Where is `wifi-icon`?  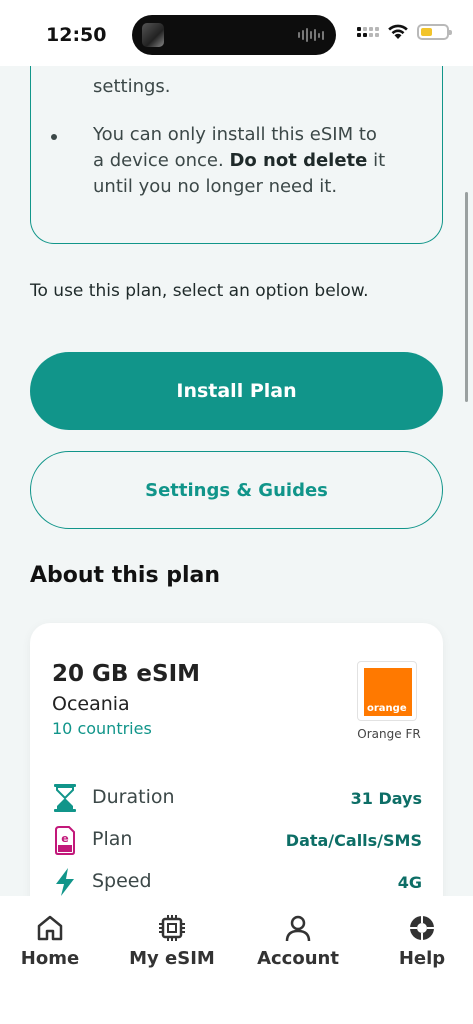
wifi-icon is located at coordinates (398, 31).